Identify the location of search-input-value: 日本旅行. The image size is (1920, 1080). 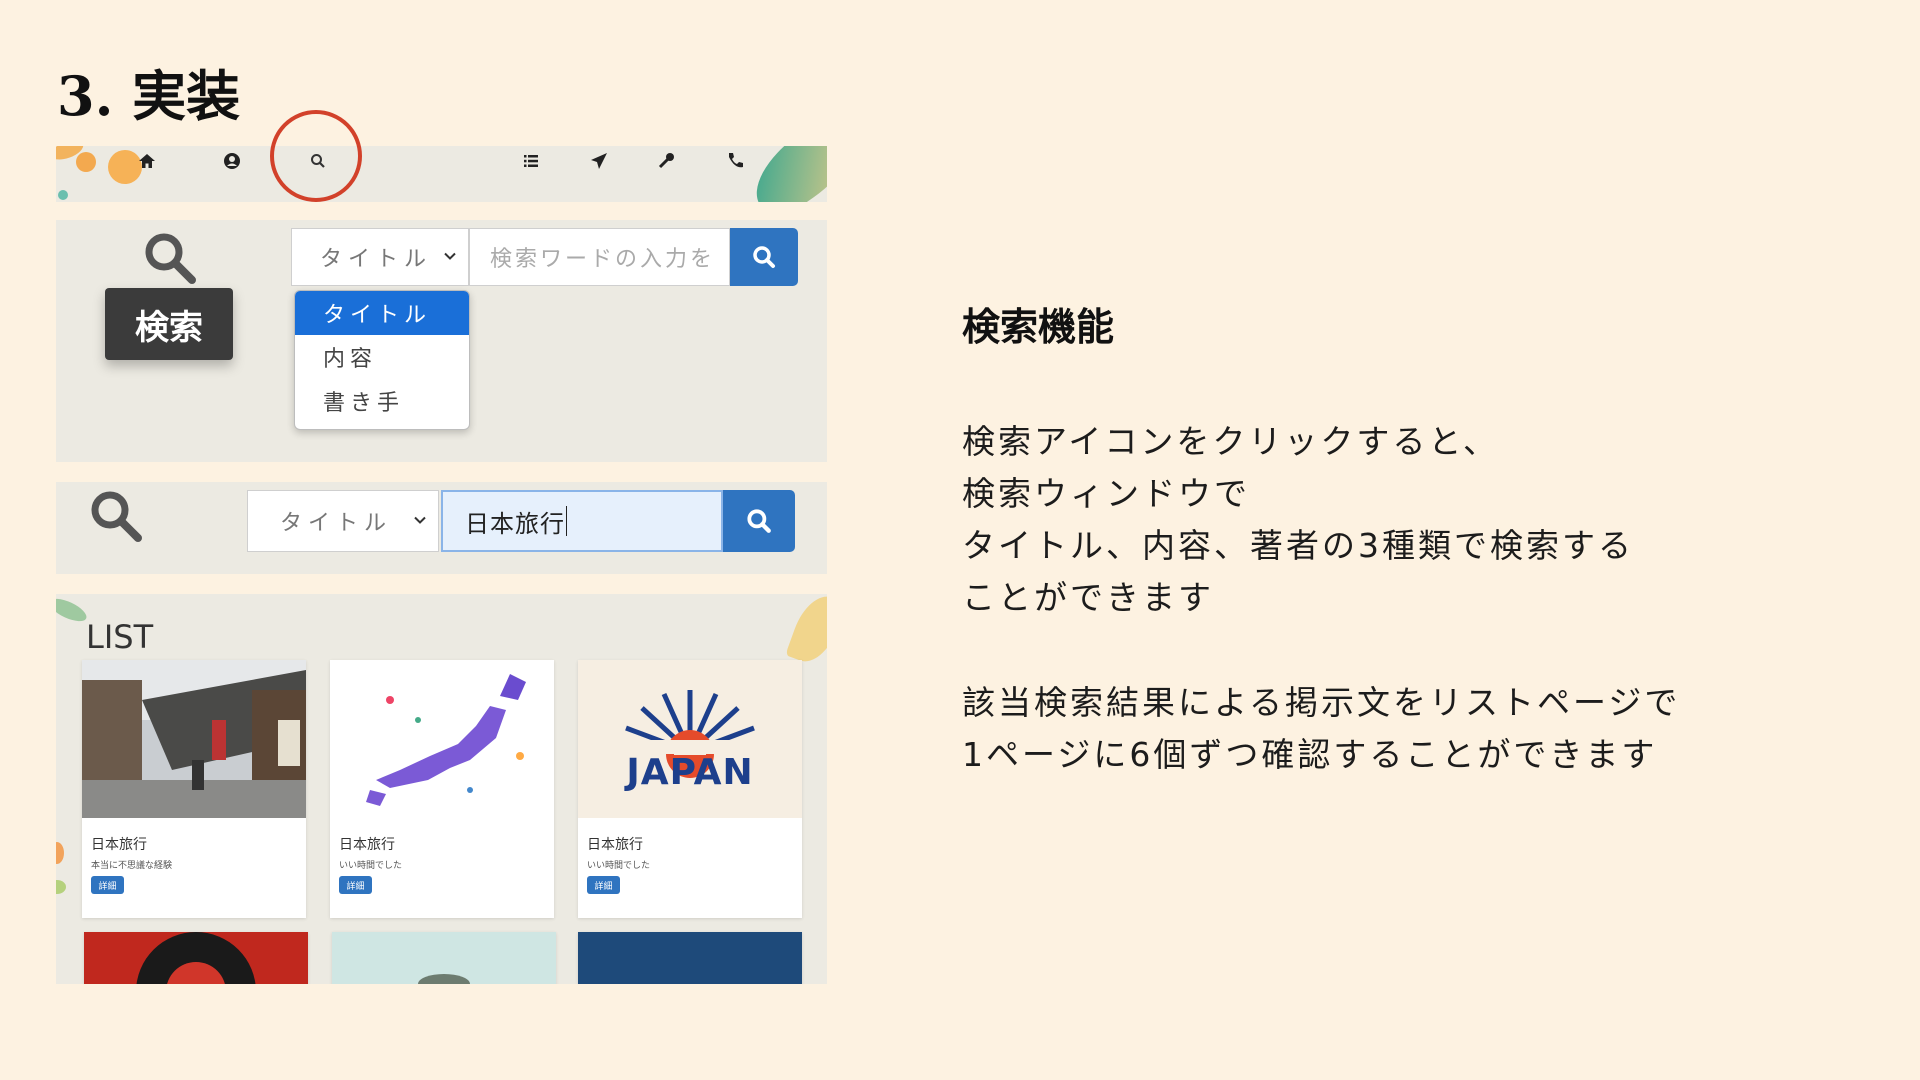
(515, 523).